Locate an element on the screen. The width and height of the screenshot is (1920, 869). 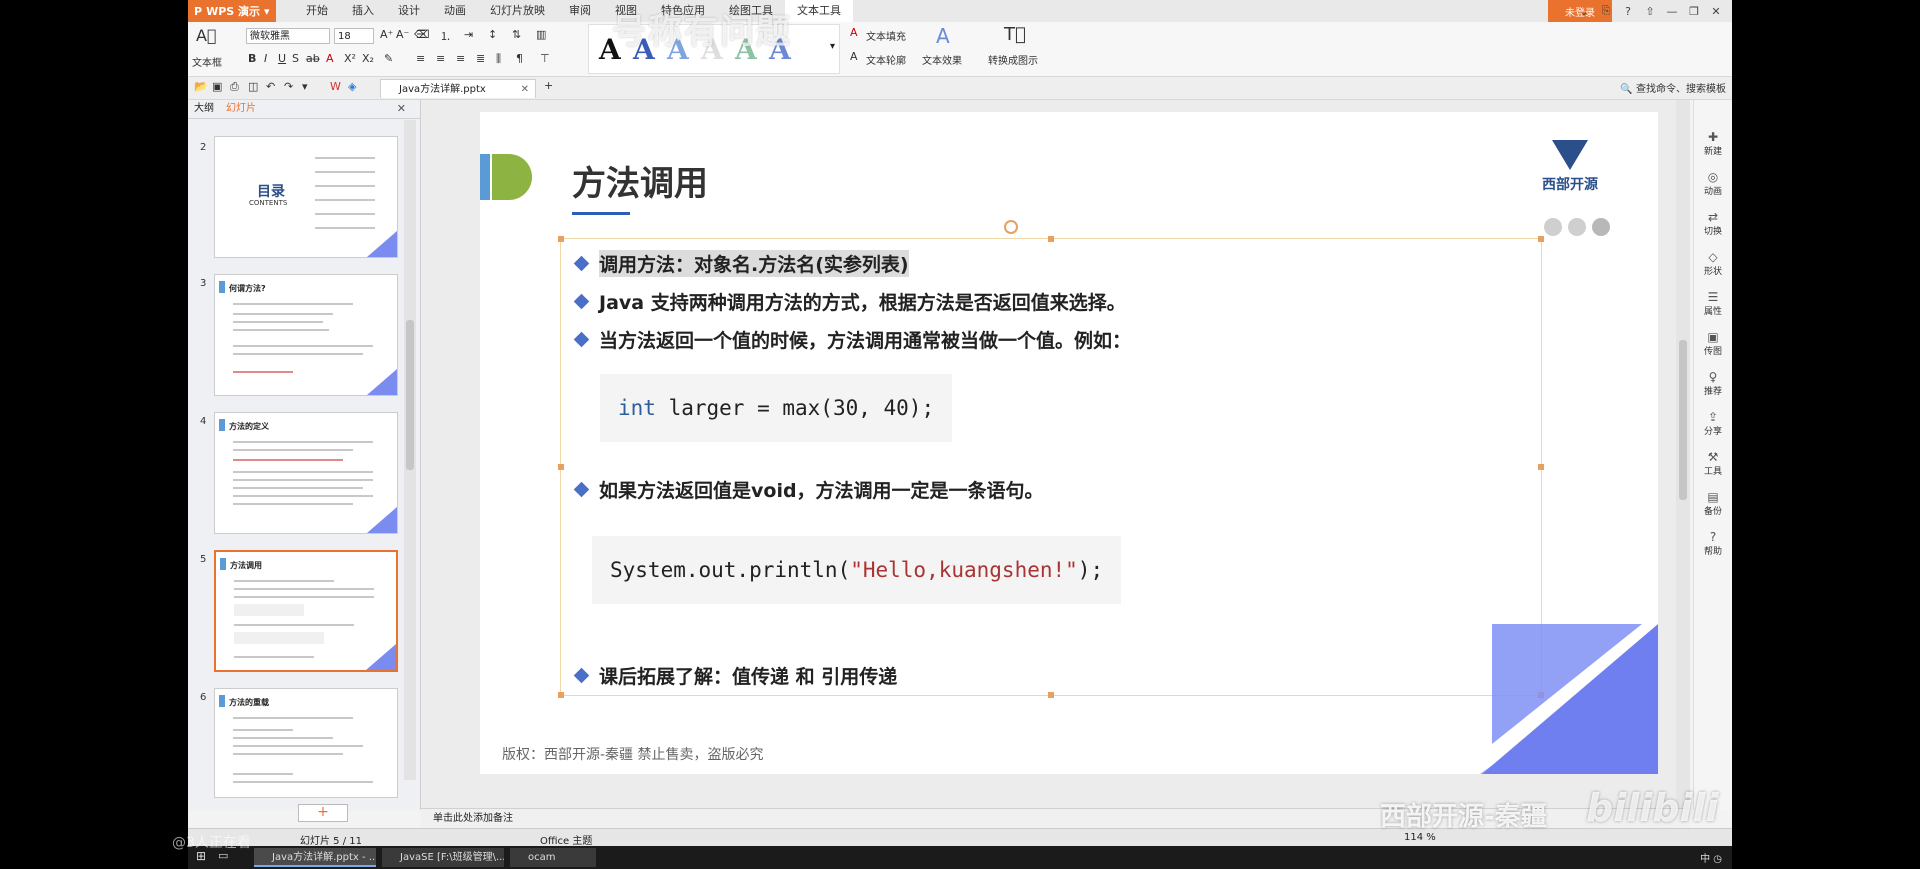
rotate-handle-icon is located at coordinates (1011, 227).